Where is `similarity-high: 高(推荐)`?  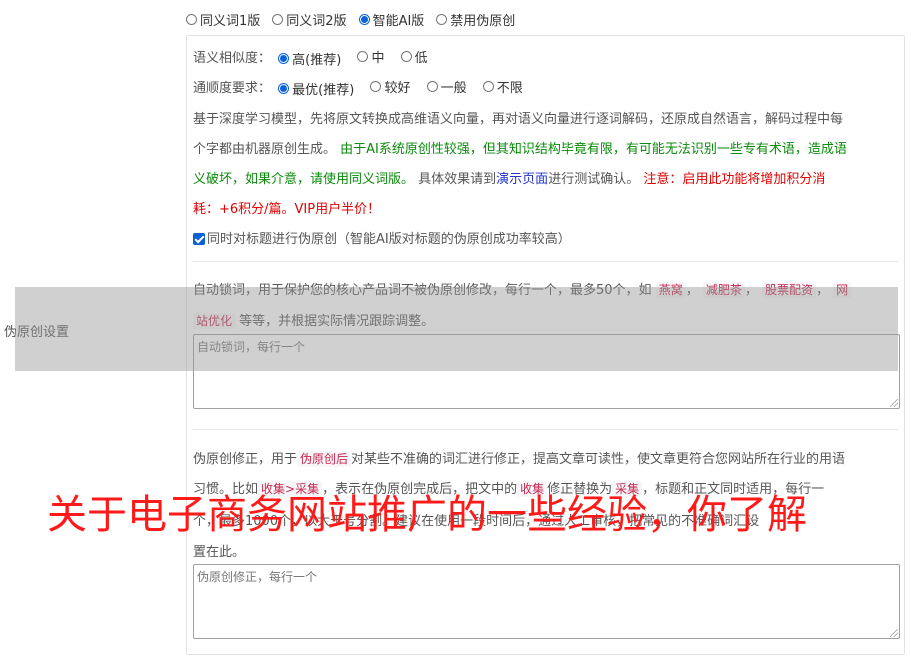
similarity-high: 高(推荐) is located at coordinates (309, 58).